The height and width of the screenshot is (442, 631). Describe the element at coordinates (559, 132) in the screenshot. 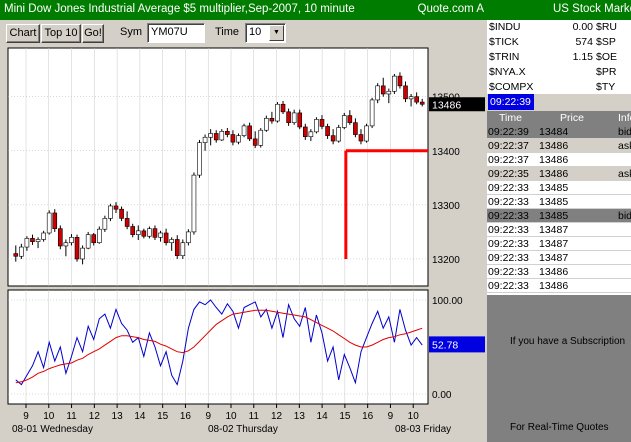

I see `time-sales-row: 09:22:39 13484 bid` at that location.